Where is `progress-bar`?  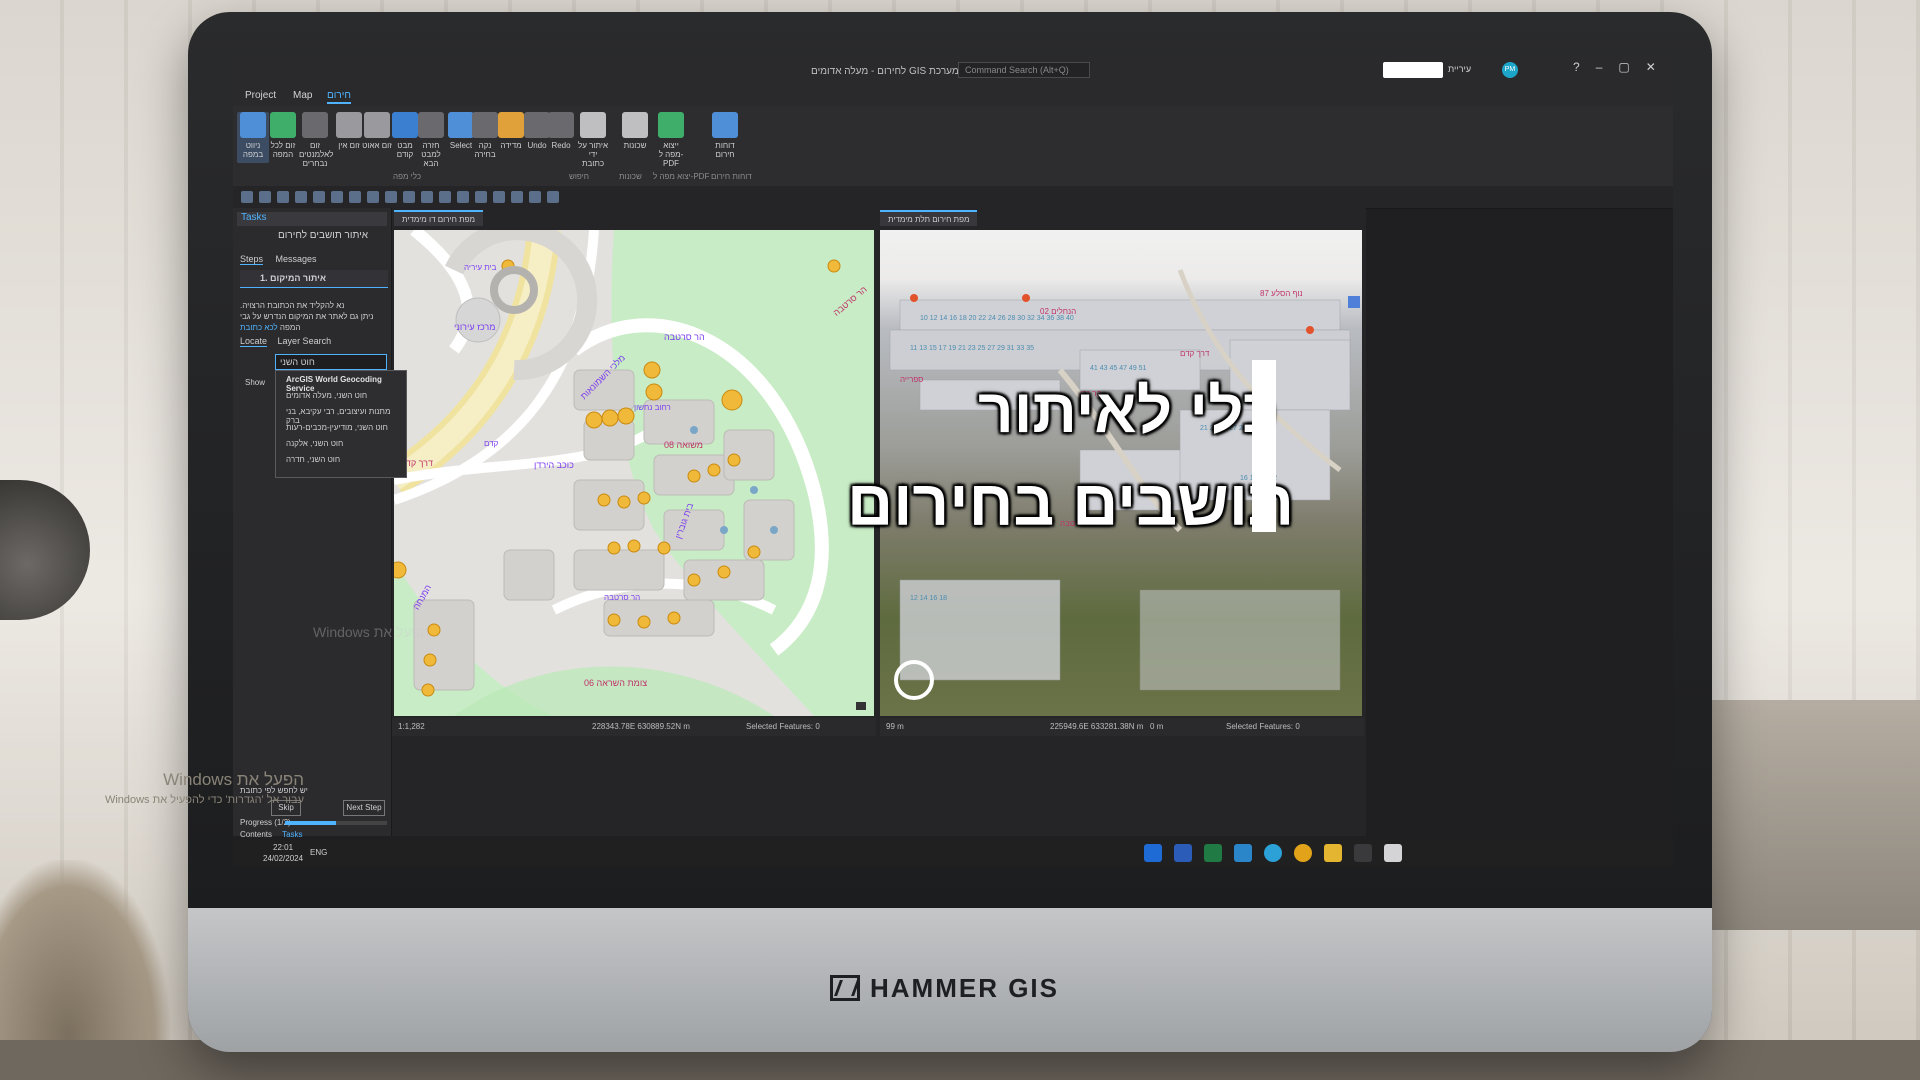 progress-bar is located at coordinates (336, 823).